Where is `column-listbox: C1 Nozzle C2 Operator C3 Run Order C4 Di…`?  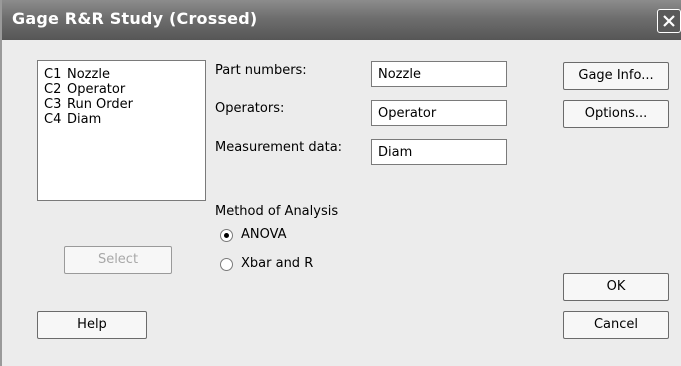 column-listbox: C1 Nozzle C2 Operator C3 Run Order C4 Di… is located at coordinates (121, 130).